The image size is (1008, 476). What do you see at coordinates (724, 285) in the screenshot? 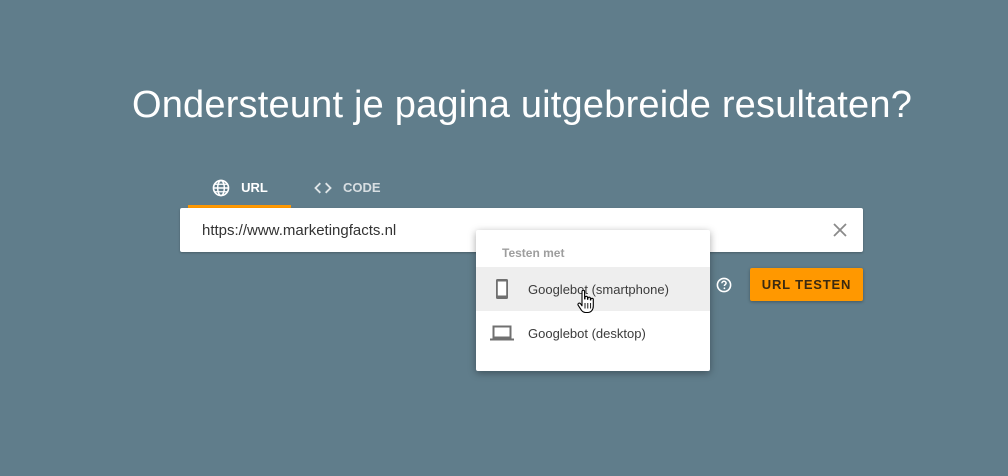
I see `help-icon` at bounding box center [724, 285].